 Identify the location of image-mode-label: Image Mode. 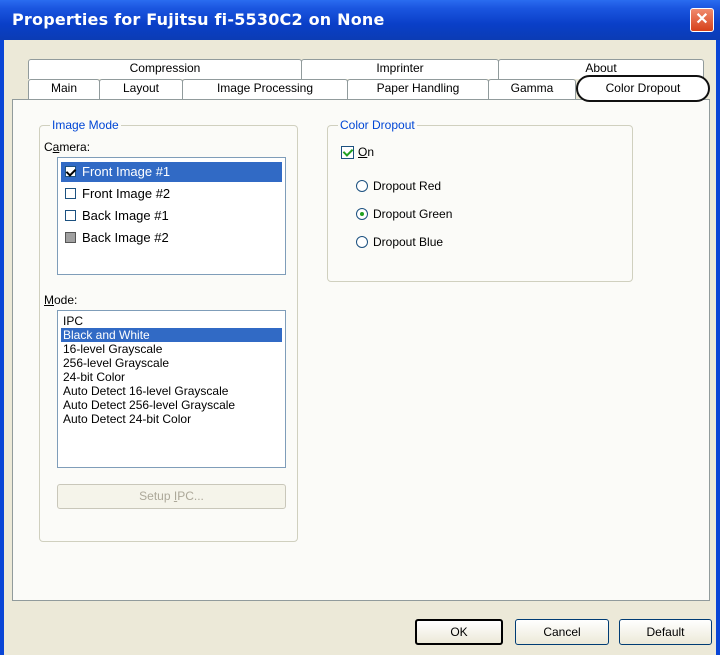
(85, 125).